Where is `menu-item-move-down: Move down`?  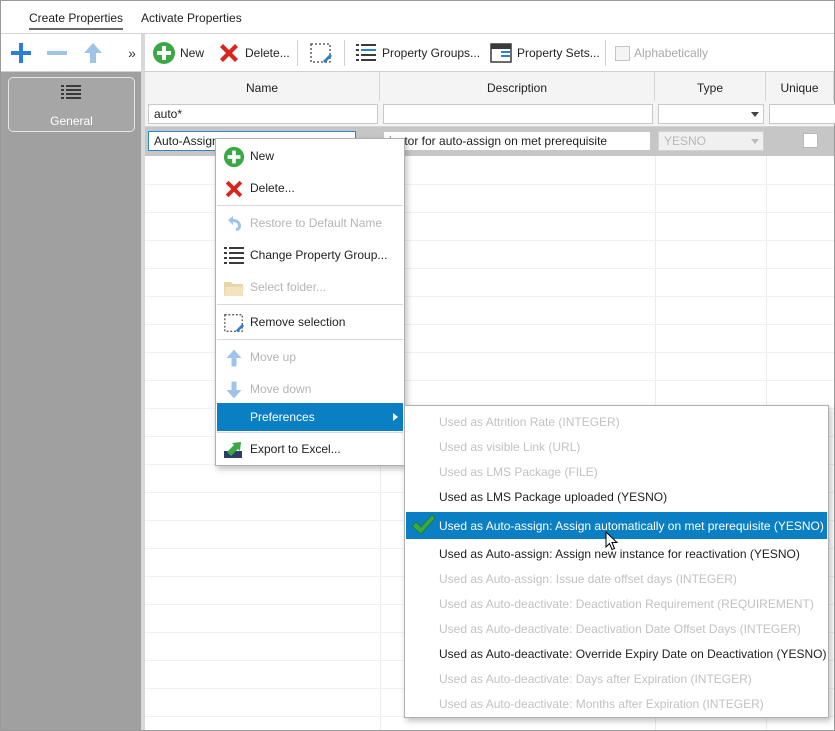 menu-item-move-down: Move down is located at coordinates (310, 389).